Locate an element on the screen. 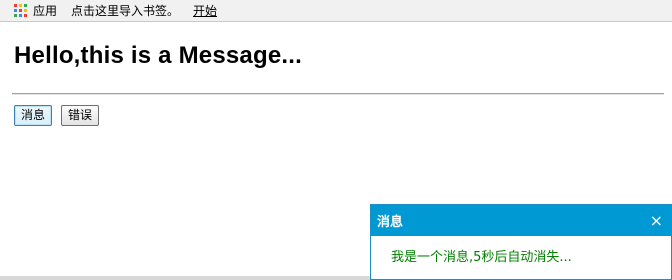  toast-title: 消息 is located at coordinates (390, 222).